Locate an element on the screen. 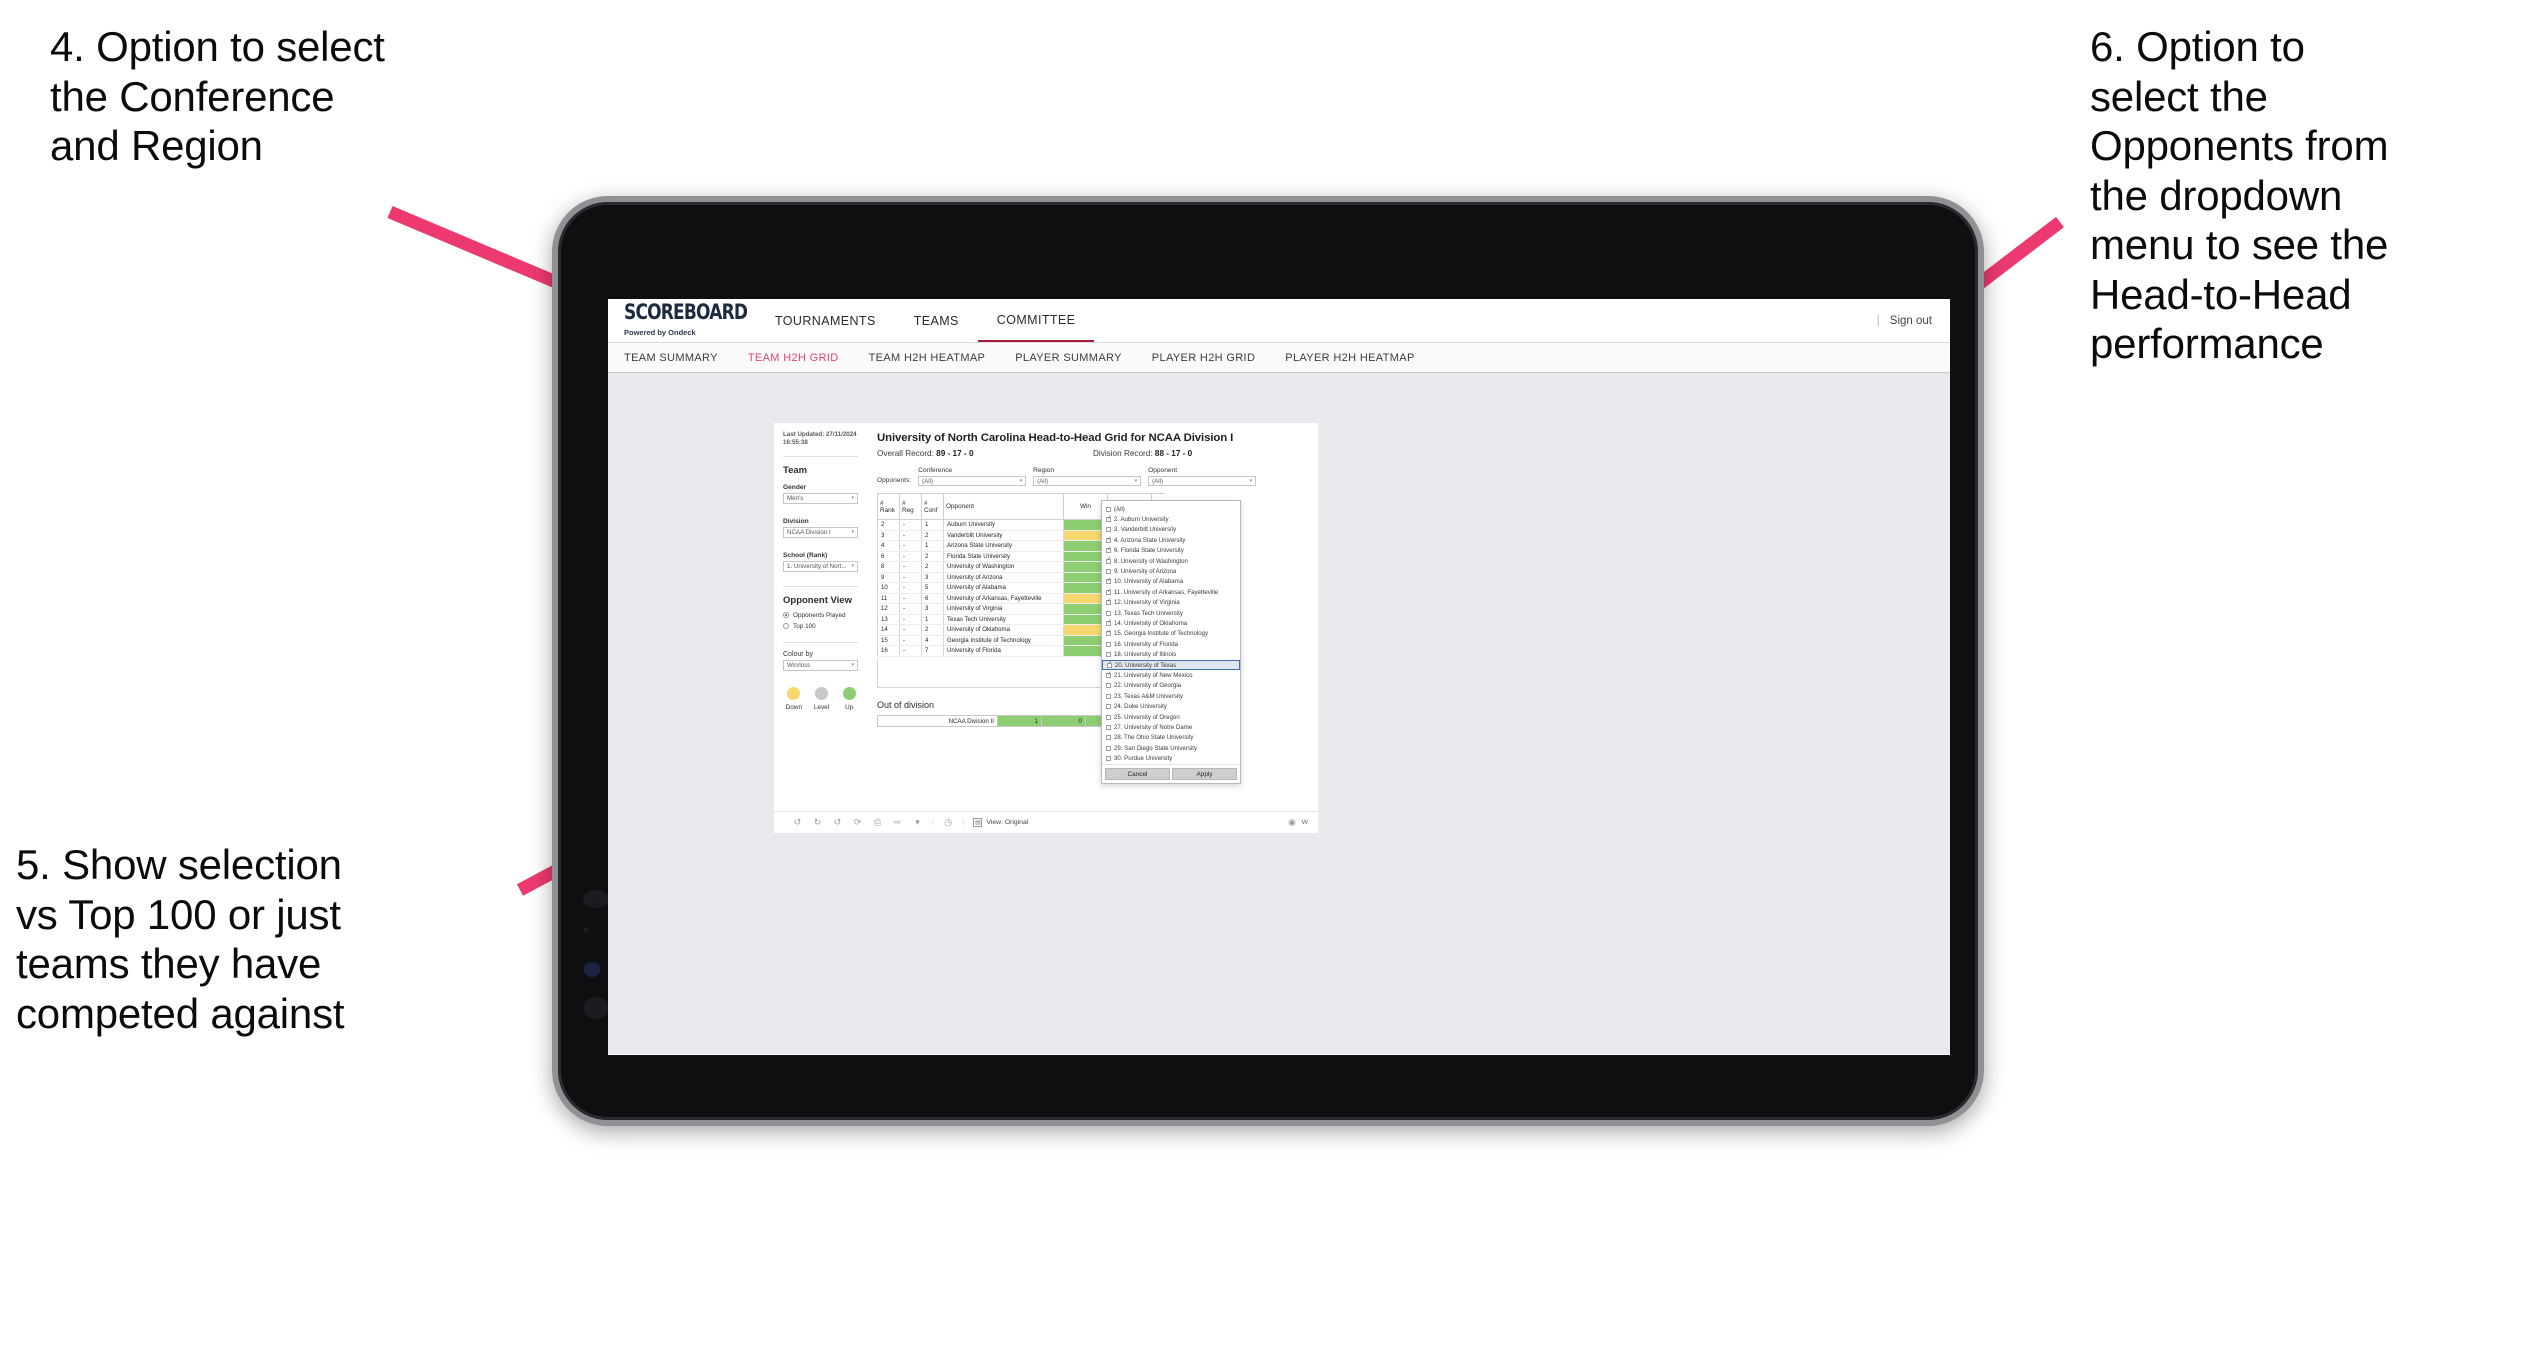 The image size is (2533, 1363). cell-conf: 7 is located at coordinates (932, 651).